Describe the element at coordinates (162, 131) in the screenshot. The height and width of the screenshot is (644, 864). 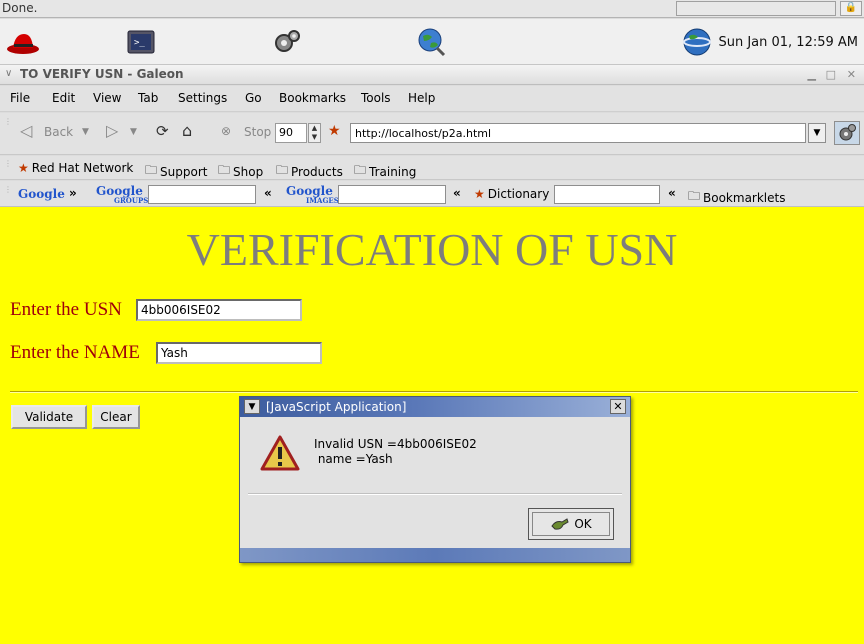
I see `reload-icon: ⟳` at that location.